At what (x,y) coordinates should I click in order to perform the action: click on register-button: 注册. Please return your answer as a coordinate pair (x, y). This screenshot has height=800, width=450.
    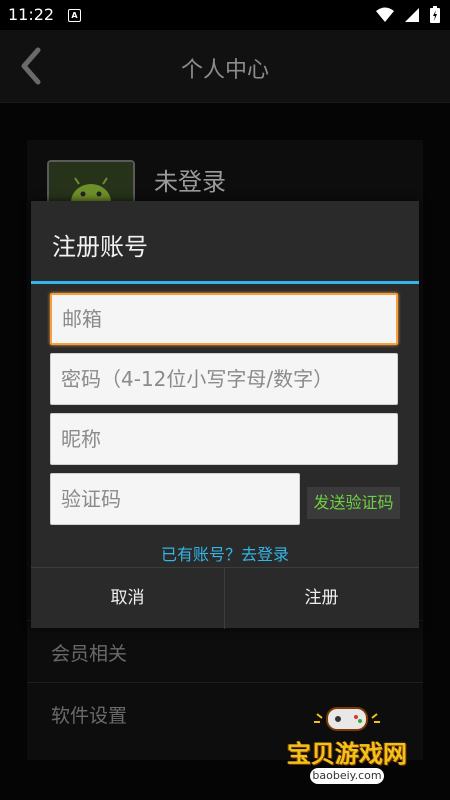
    Looking at the image, I should click on (321, 598).